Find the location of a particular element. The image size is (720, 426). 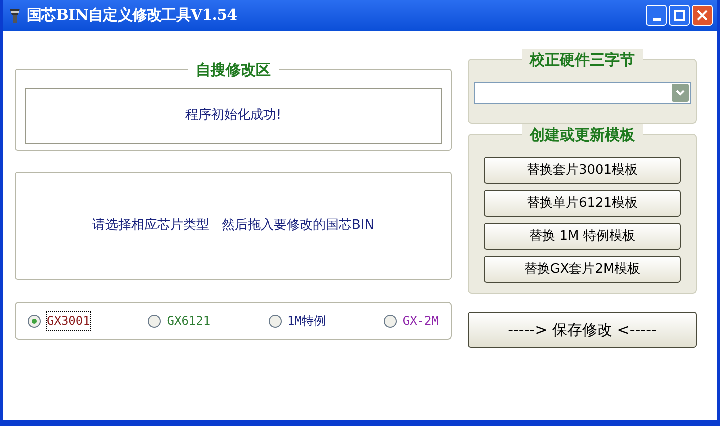

close-button is located at coordinates (702, 15).